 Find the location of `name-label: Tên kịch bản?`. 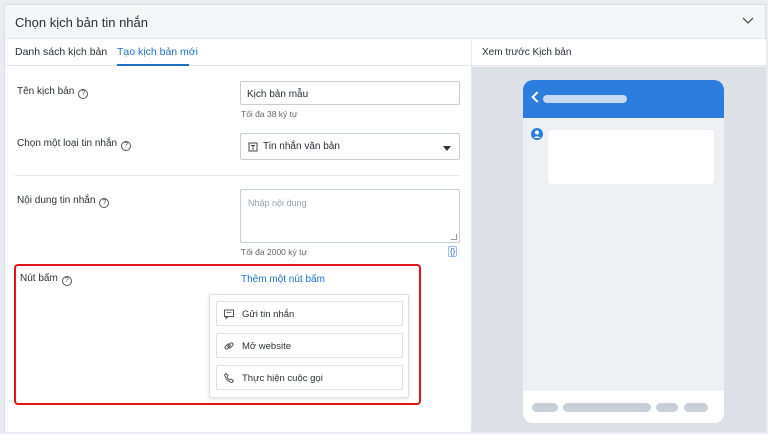

name-label: Tên kịch bản? is located at coordinates (53, 92).